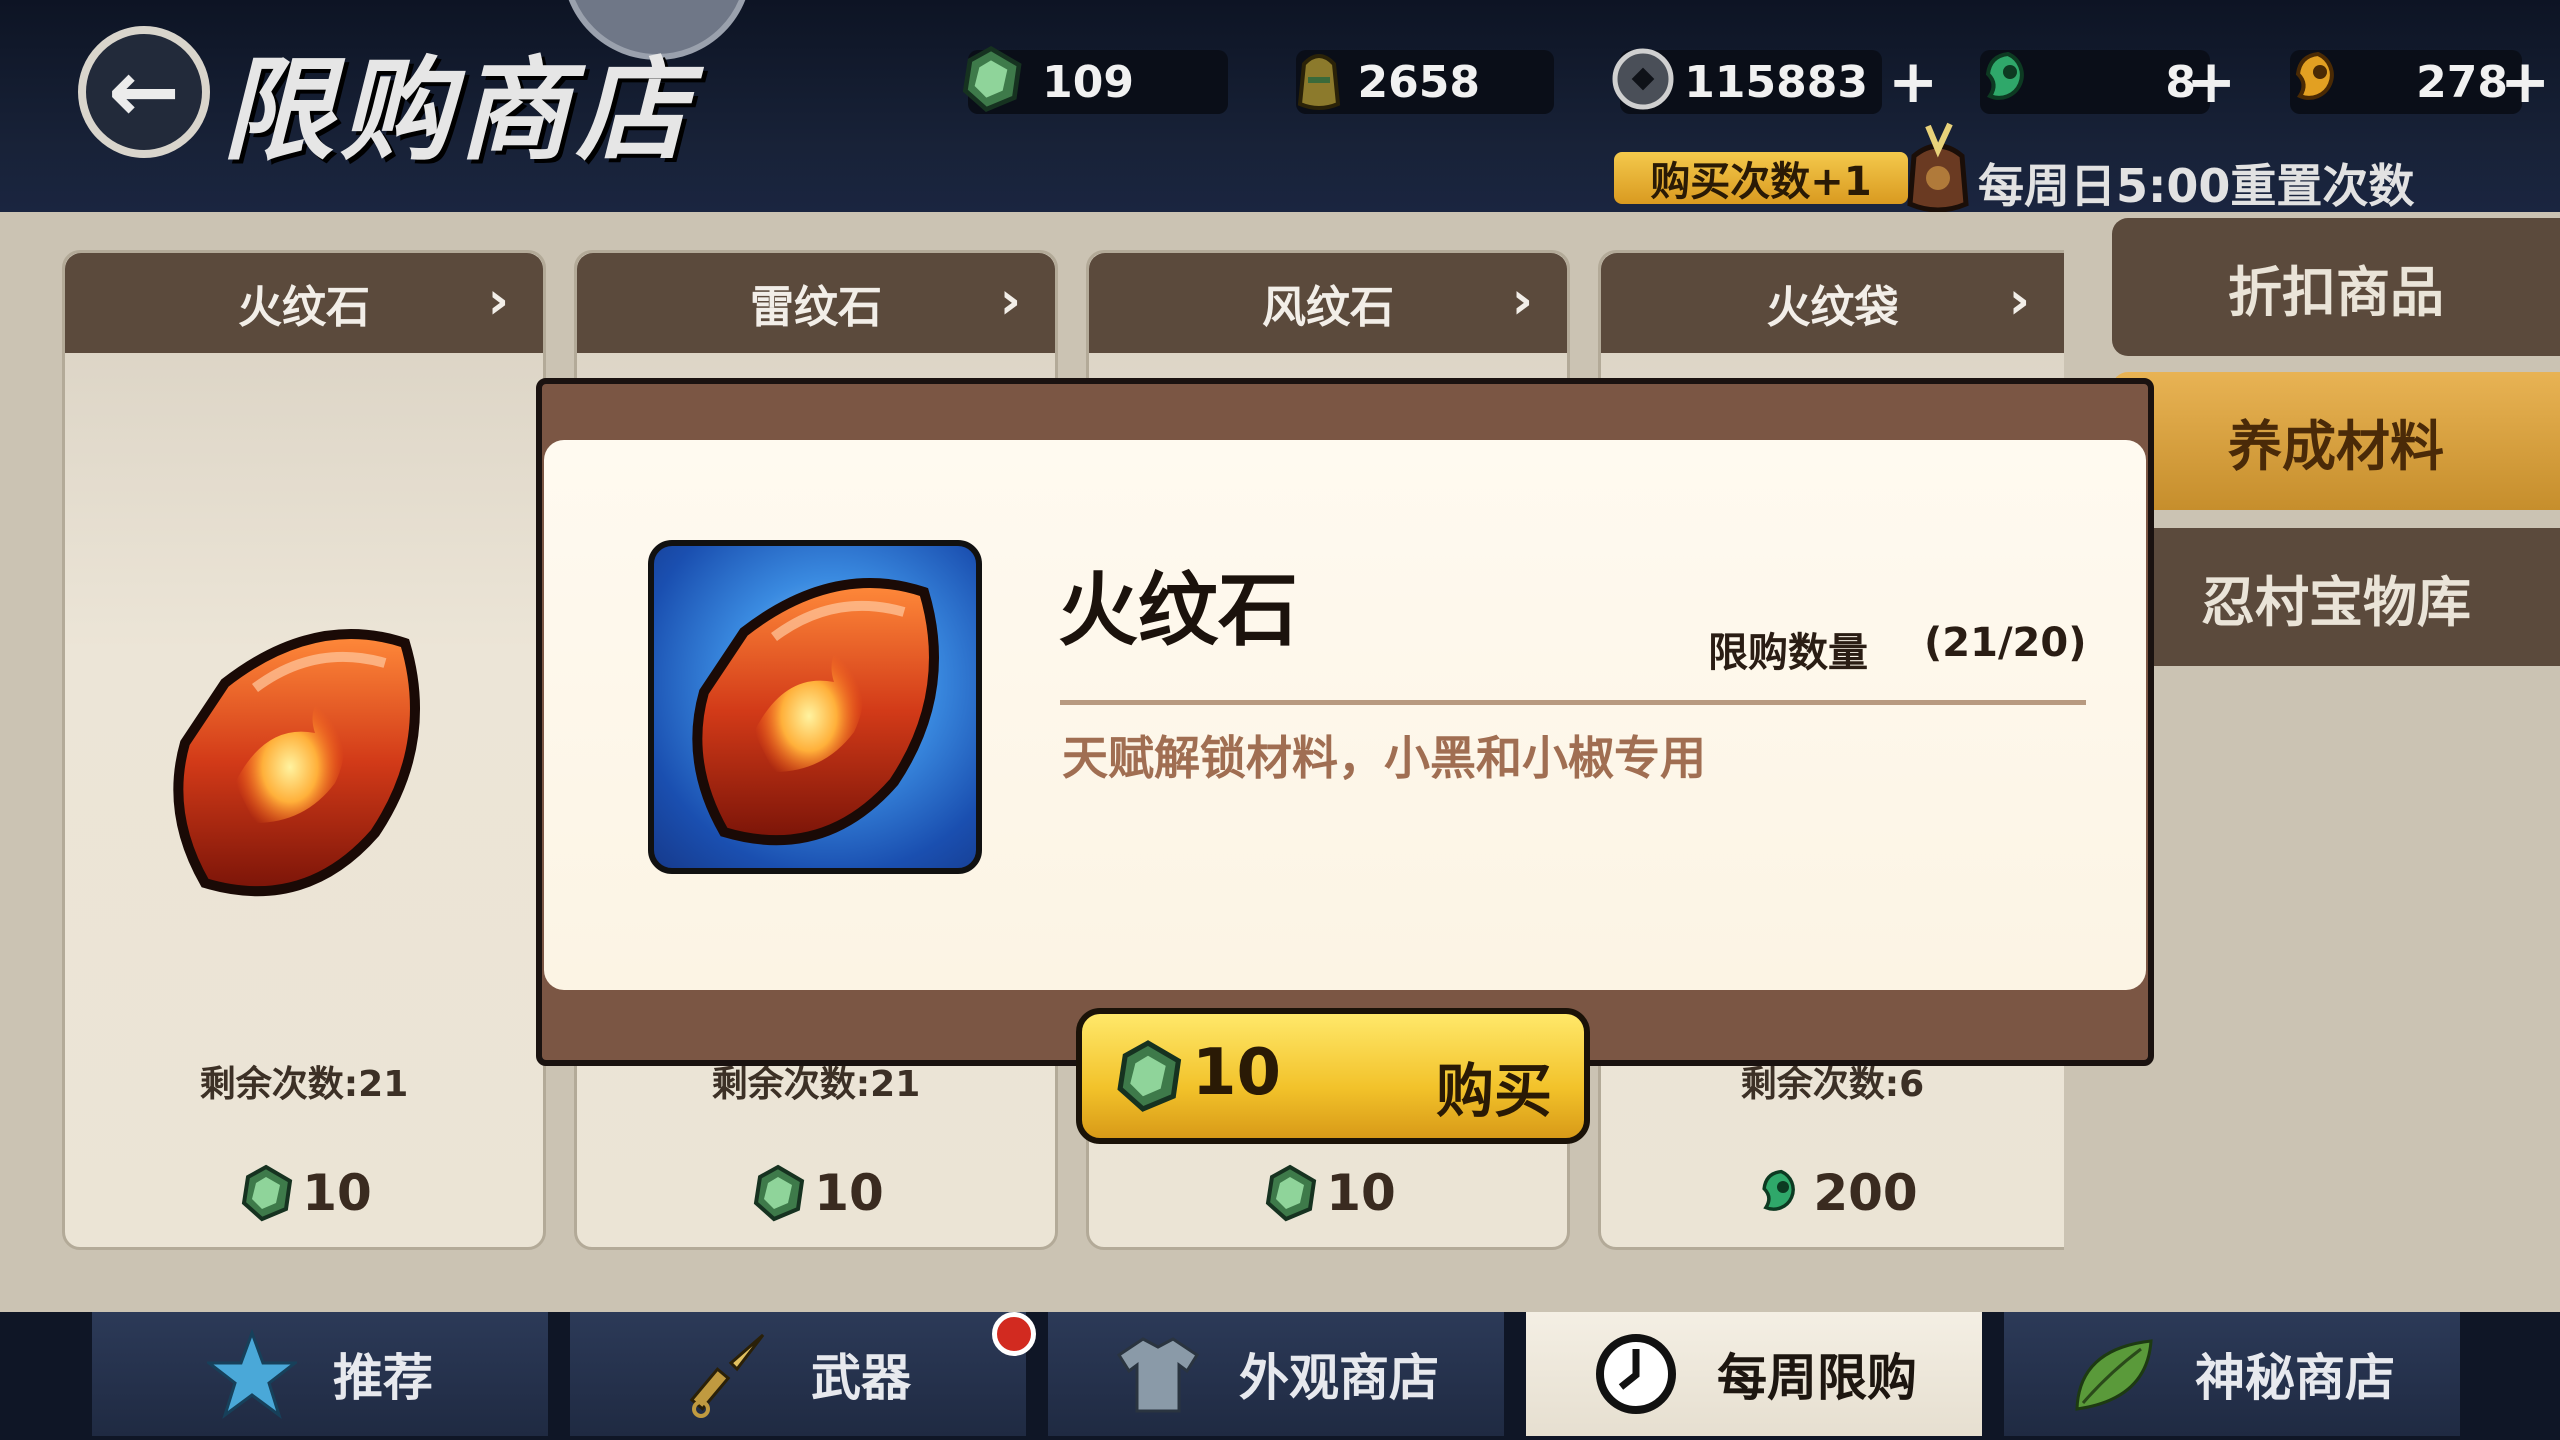 The height and width of the screenshot is (1440, 2560). I want to click on card-price-value: 200, so click(1865, 1193).